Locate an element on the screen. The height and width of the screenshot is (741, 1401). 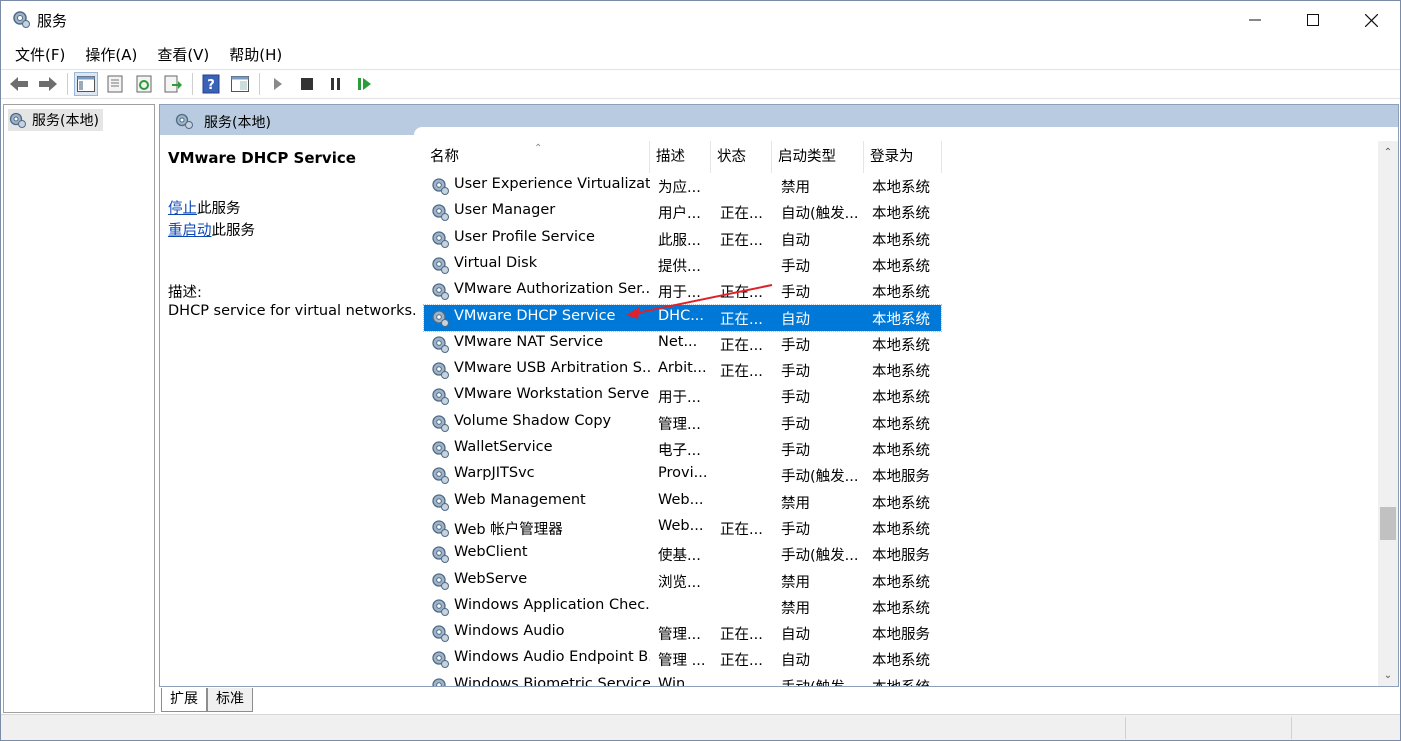
menu-view: 查看(V) is located at coordinates (183, 54).